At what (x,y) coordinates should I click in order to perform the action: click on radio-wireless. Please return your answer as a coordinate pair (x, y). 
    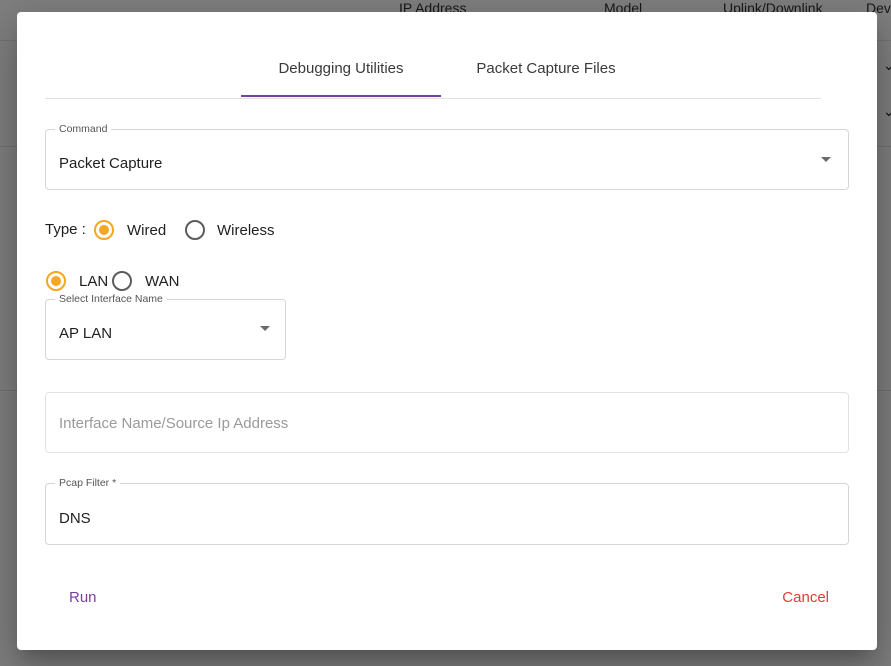
    Looking at the image, I should click on (195, 230).